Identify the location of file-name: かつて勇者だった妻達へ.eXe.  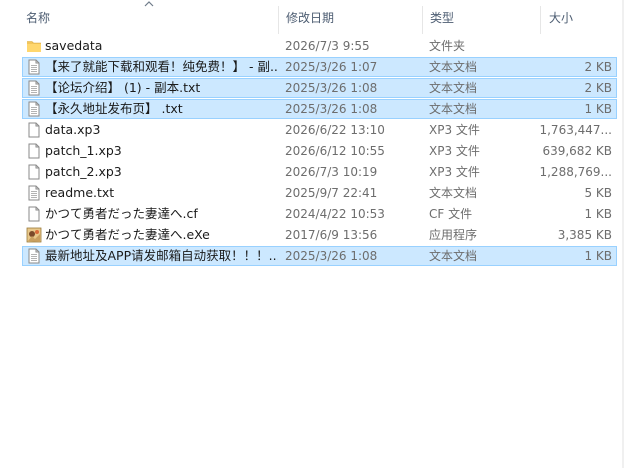
(127, 234).